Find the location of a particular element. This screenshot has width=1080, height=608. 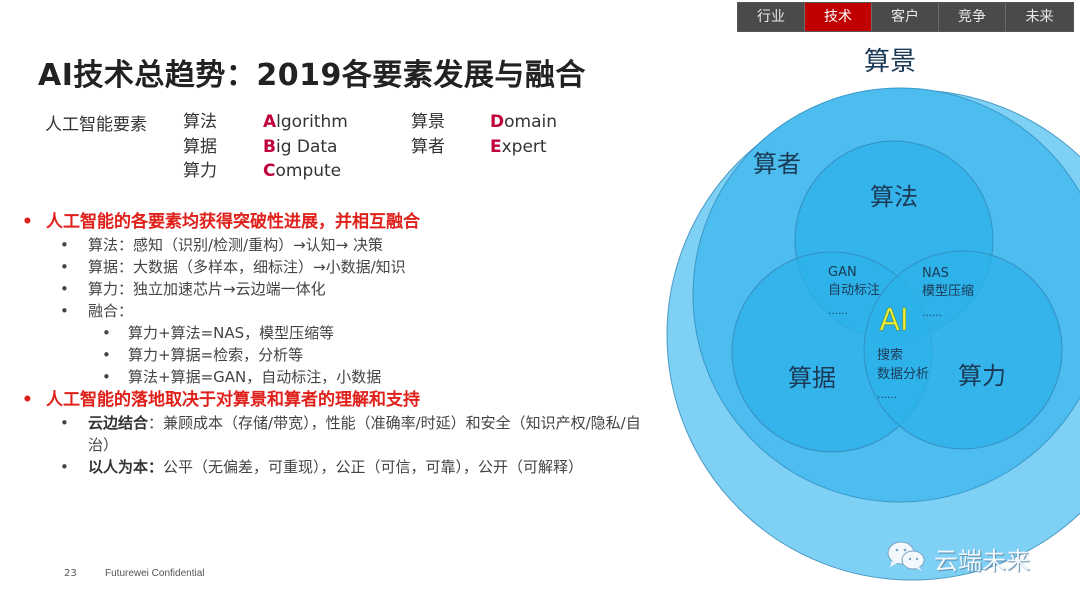

elements-right-cn: 算景 算者 is located at coordinates (428, 134).